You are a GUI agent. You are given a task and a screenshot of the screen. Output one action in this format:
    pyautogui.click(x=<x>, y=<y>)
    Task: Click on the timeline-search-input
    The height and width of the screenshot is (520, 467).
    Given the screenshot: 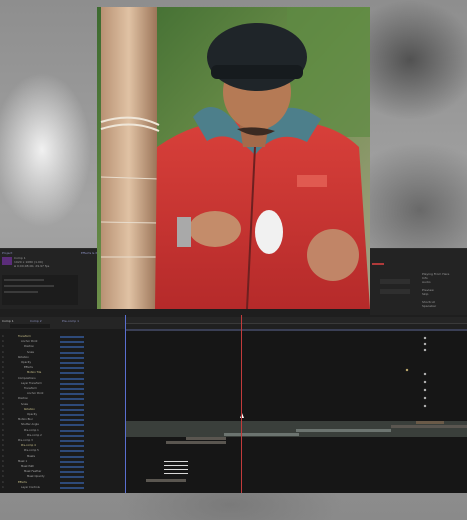 What is the action you would take?
    pyautogui.click(x=30, y=326)
    